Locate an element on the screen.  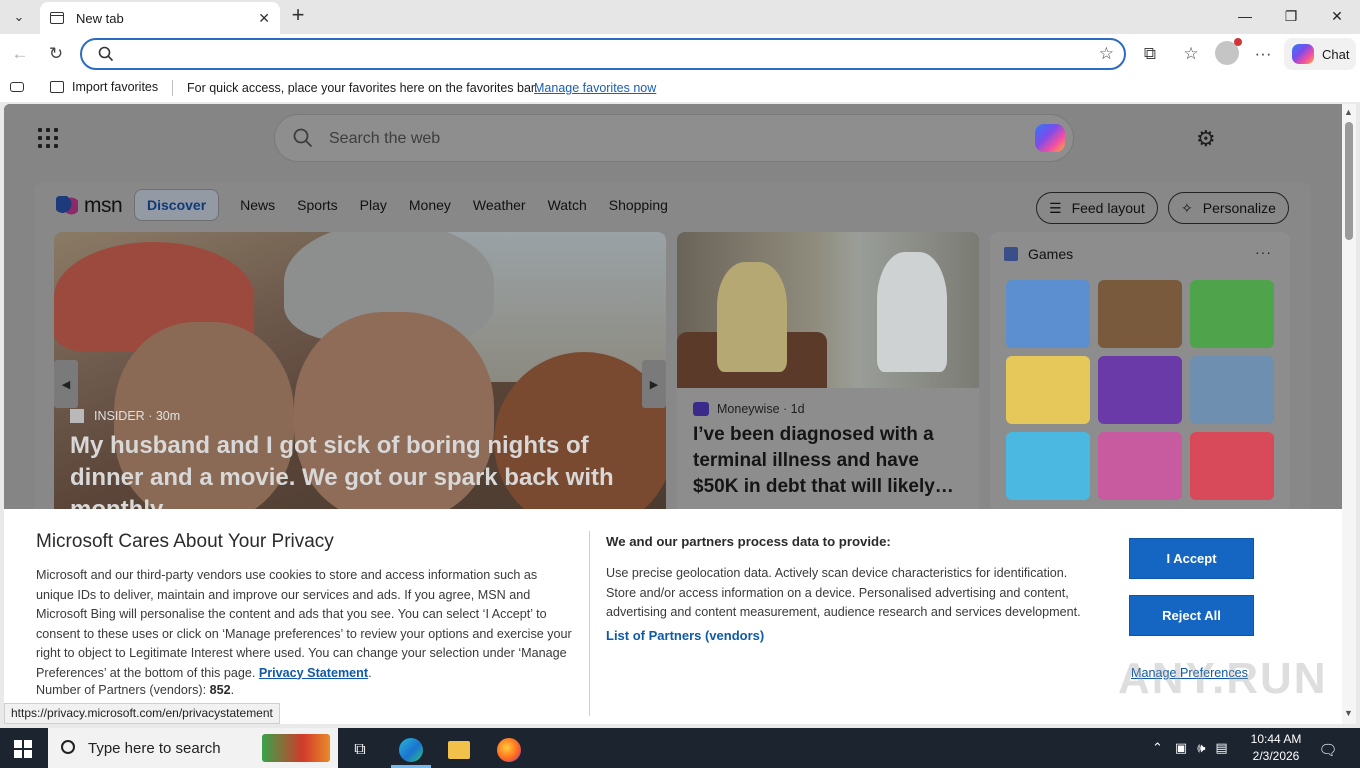
app-launcher-icon is located at coordinates (48, 138).